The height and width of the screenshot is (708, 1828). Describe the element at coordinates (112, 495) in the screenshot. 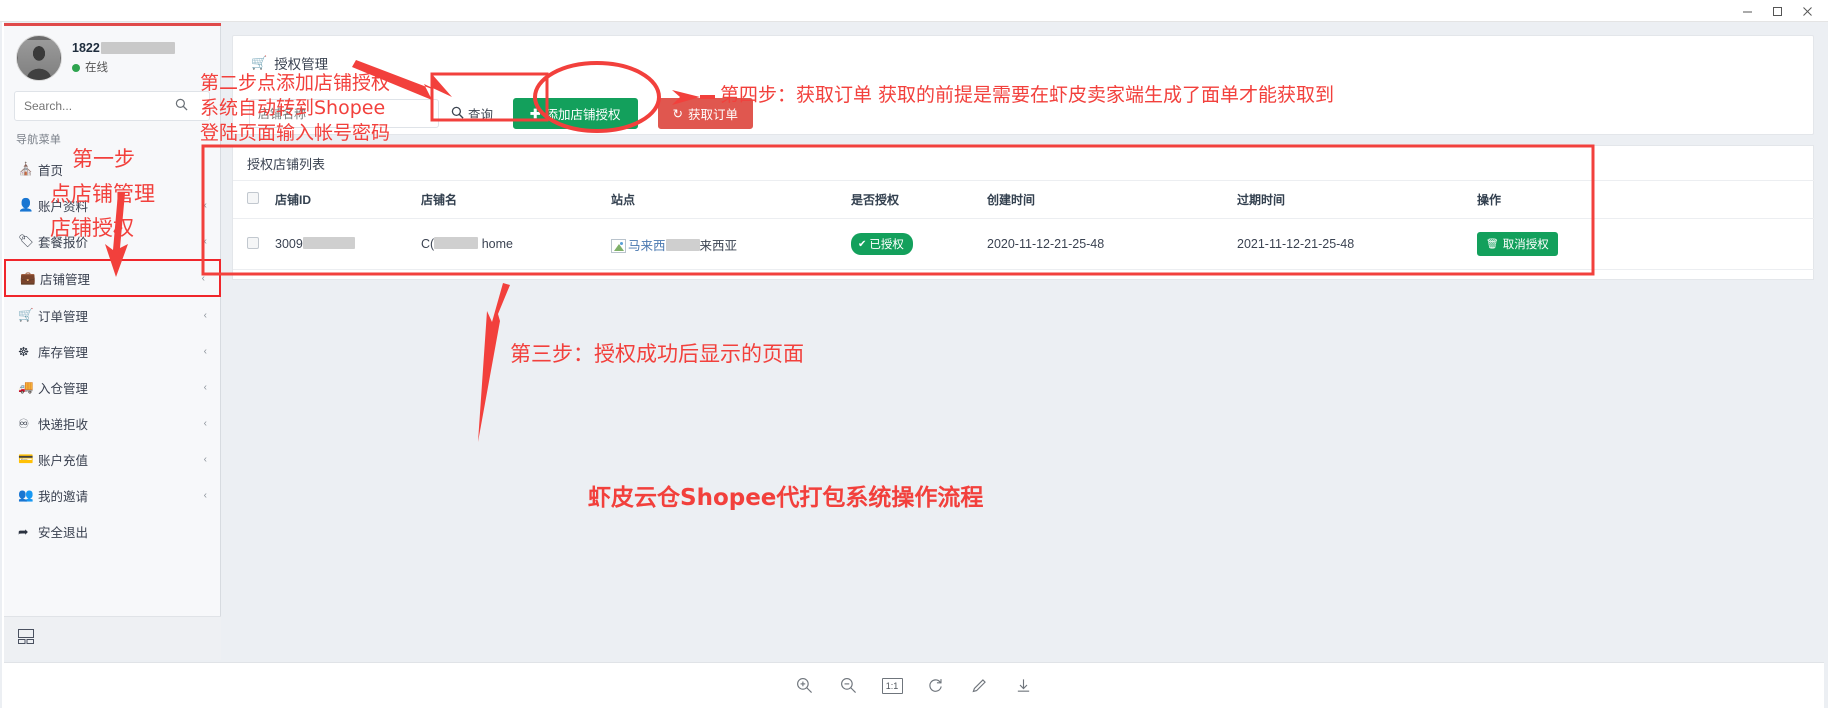

I see `sidebar-item-my-invites: 👥 我的邀请 ‹` at that location.